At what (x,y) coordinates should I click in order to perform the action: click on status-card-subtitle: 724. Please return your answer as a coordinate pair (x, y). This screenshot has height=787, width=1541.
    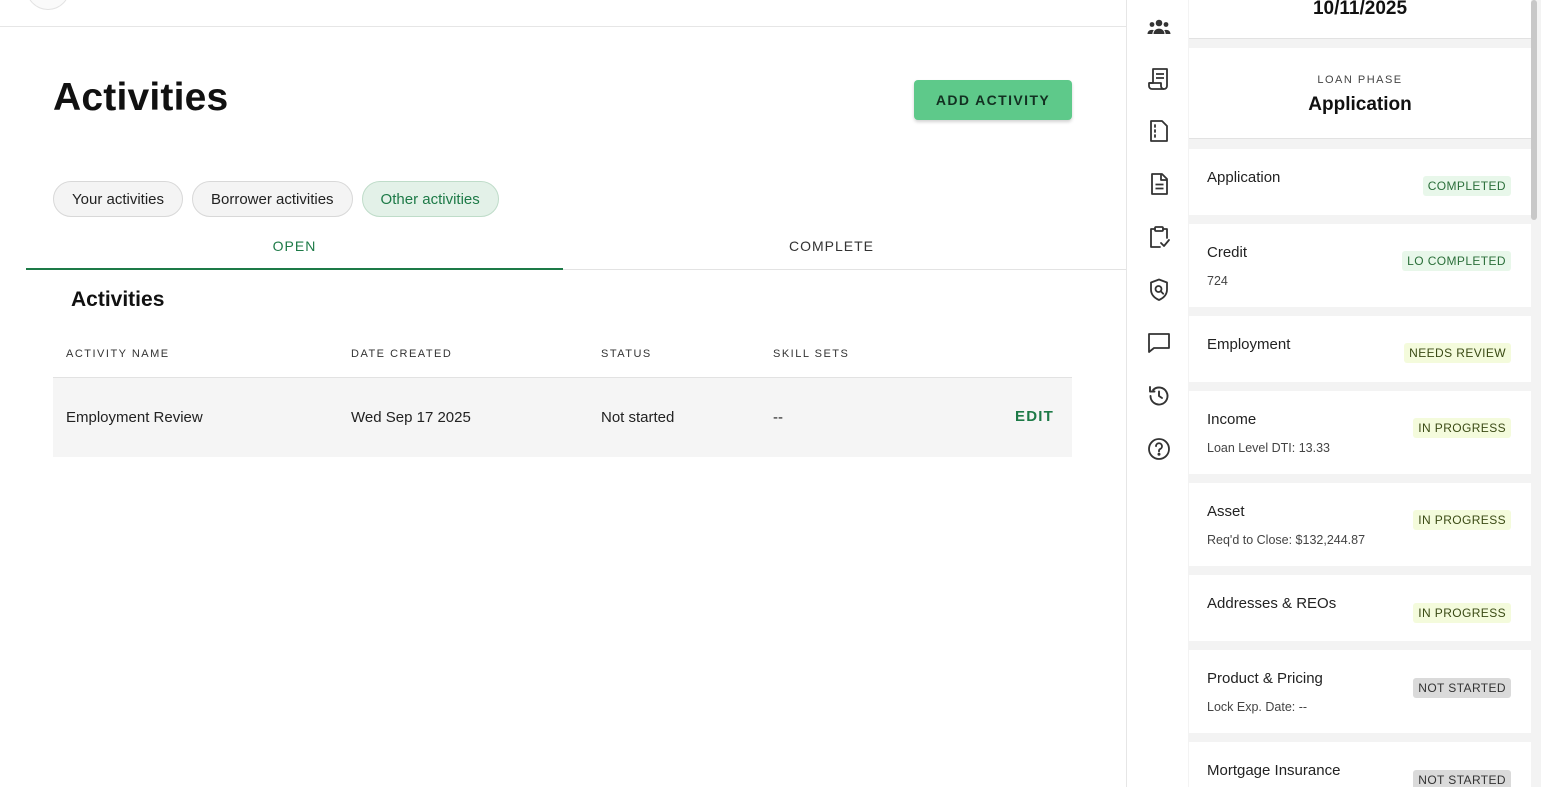
    Looking at the image, I should click on (1217, 281).